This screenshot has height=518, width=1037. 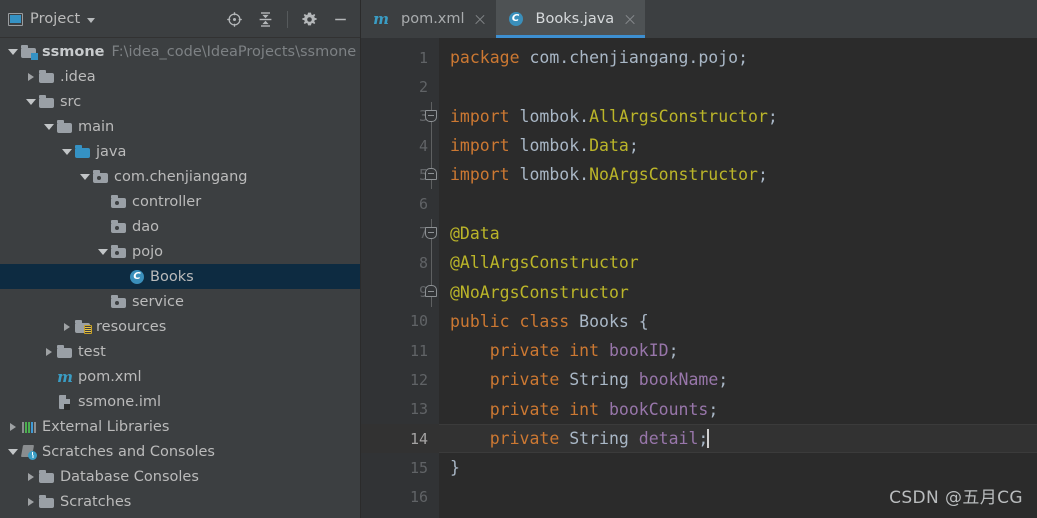 I want to click on fold-region-line, so click(x=431, y=263).